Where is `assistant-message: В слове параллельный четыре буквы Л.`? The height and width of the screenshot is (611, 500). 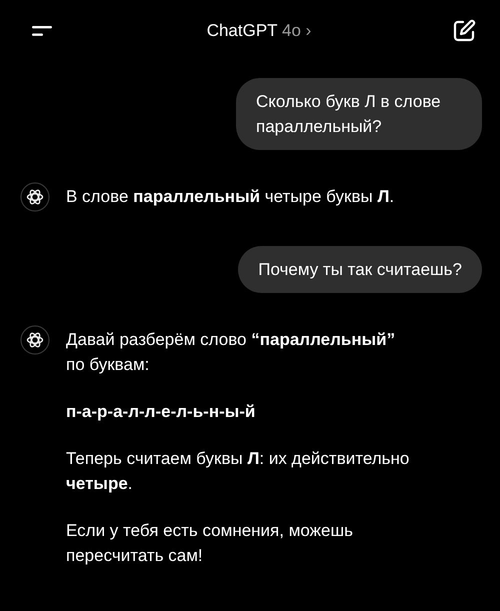
assistant-message: В слове параллельный четыре буквы Л. is located at coordinates (231, 197).